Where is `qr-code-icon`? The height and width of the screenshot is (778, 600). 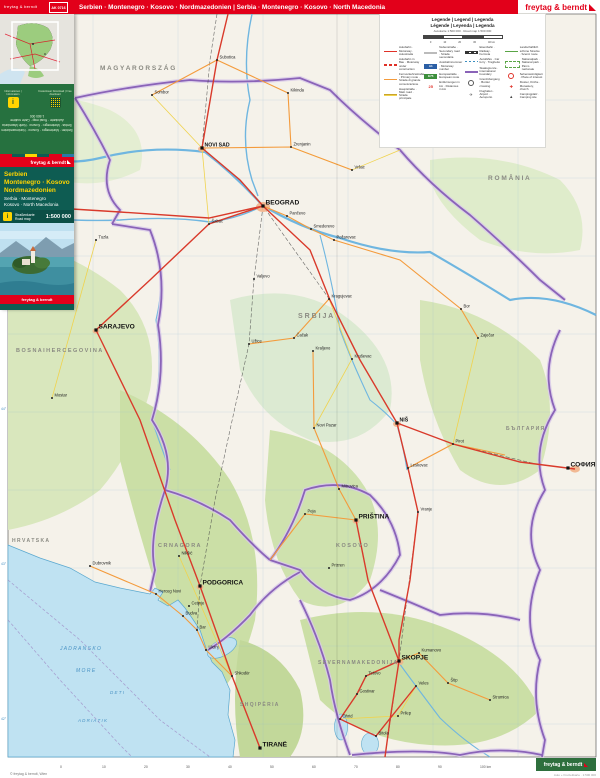
qr-code-icon is located at coordinates (55, 102).